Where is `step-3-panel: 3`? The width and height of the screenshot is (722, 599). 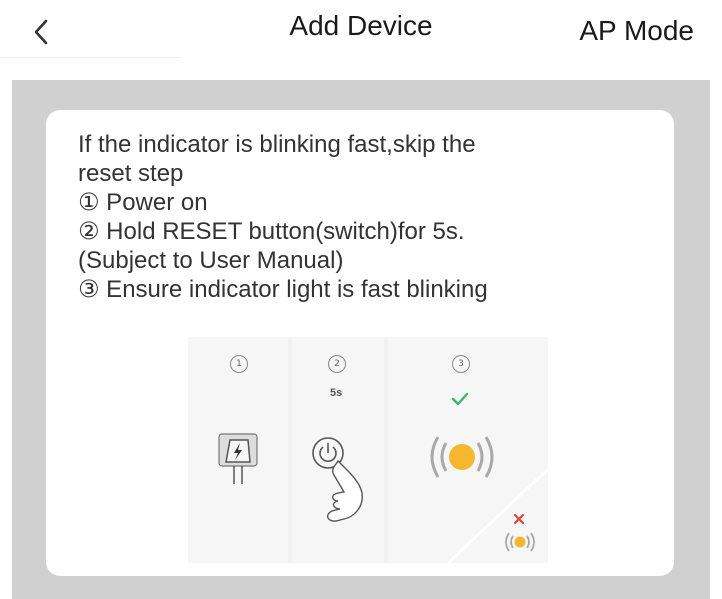 step-3-panel: 3 is located at coordinates (468, 450).